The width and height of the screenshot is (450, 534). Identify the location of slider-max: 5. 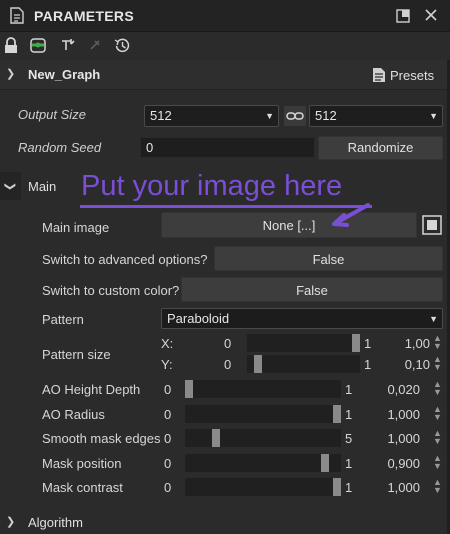
(349, 438).